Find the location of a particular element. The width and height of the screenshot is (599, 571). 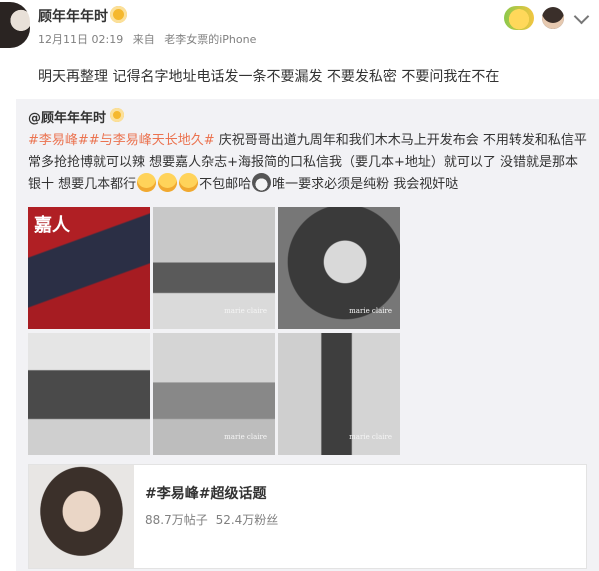

header-actions is located at coordinates (547, 18).